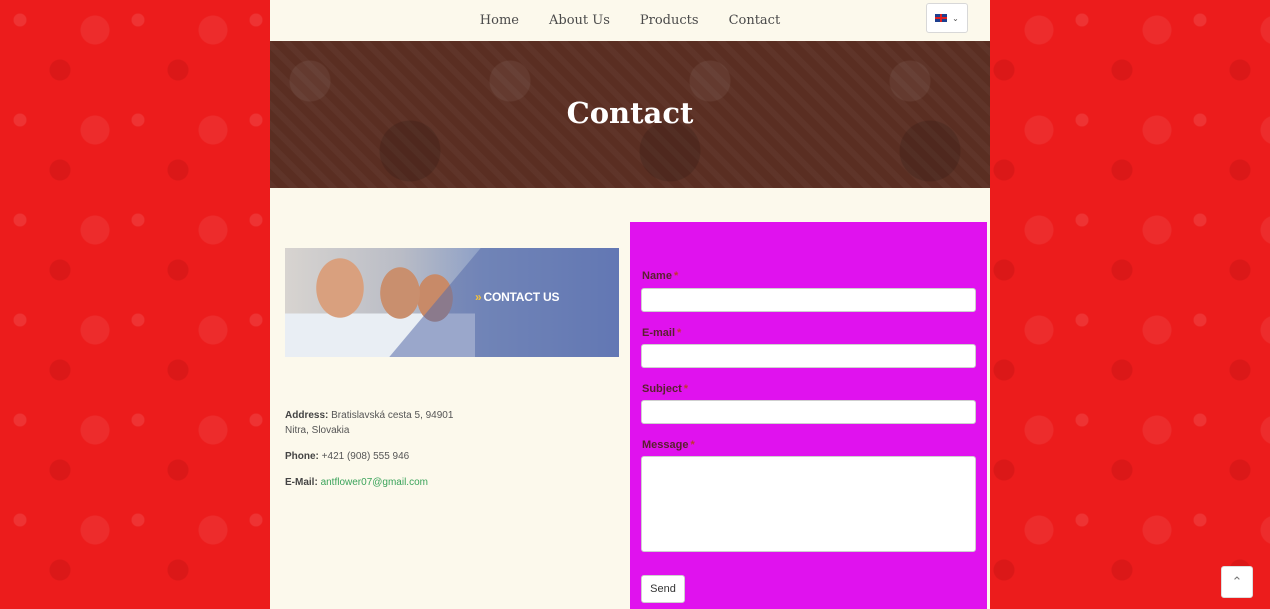 The image size is (1270, 609). What do you see at coordinates (452, 302) in the screenshot?
I see `contact-banner-image: » CONTACT US` at bounding box center [452, 302].